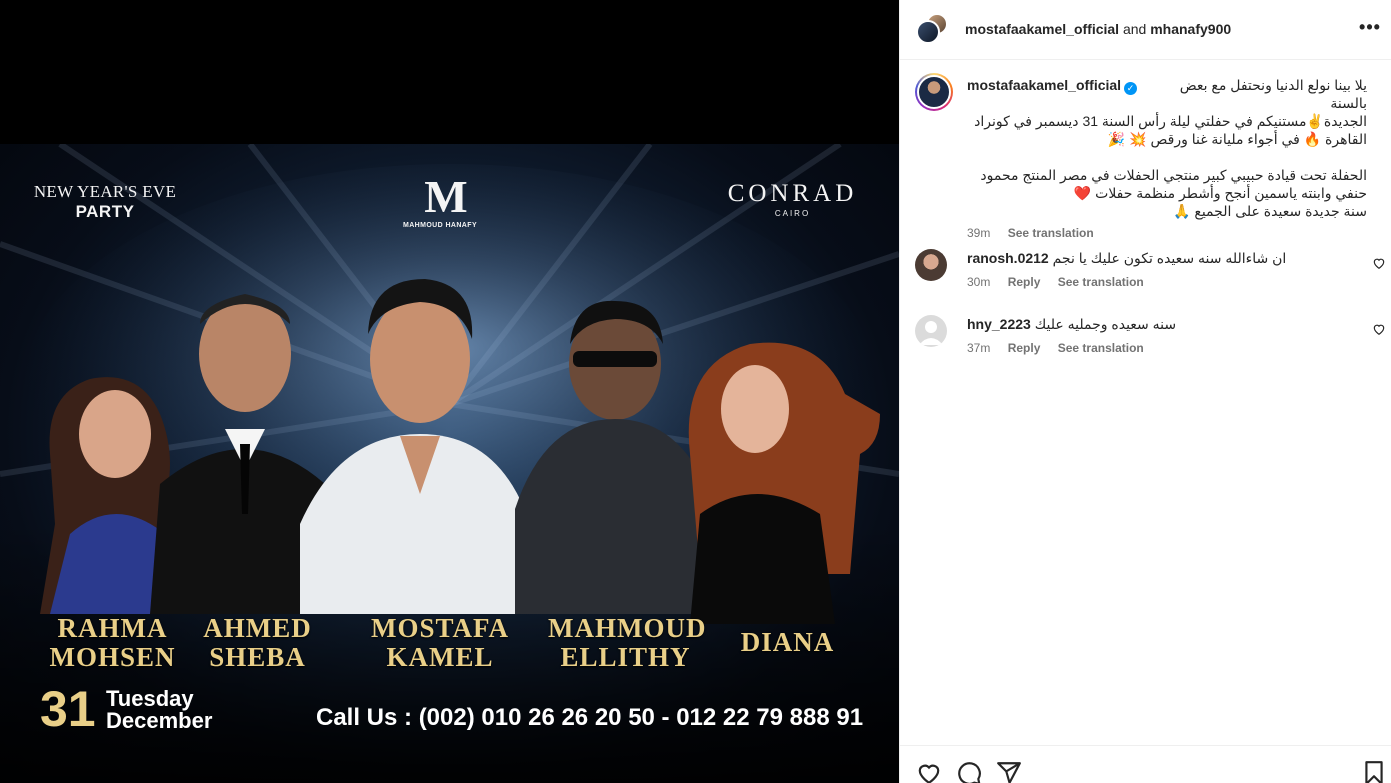  I want to click on comment-meta: 37m Reply See translation, so click(1062, 348).